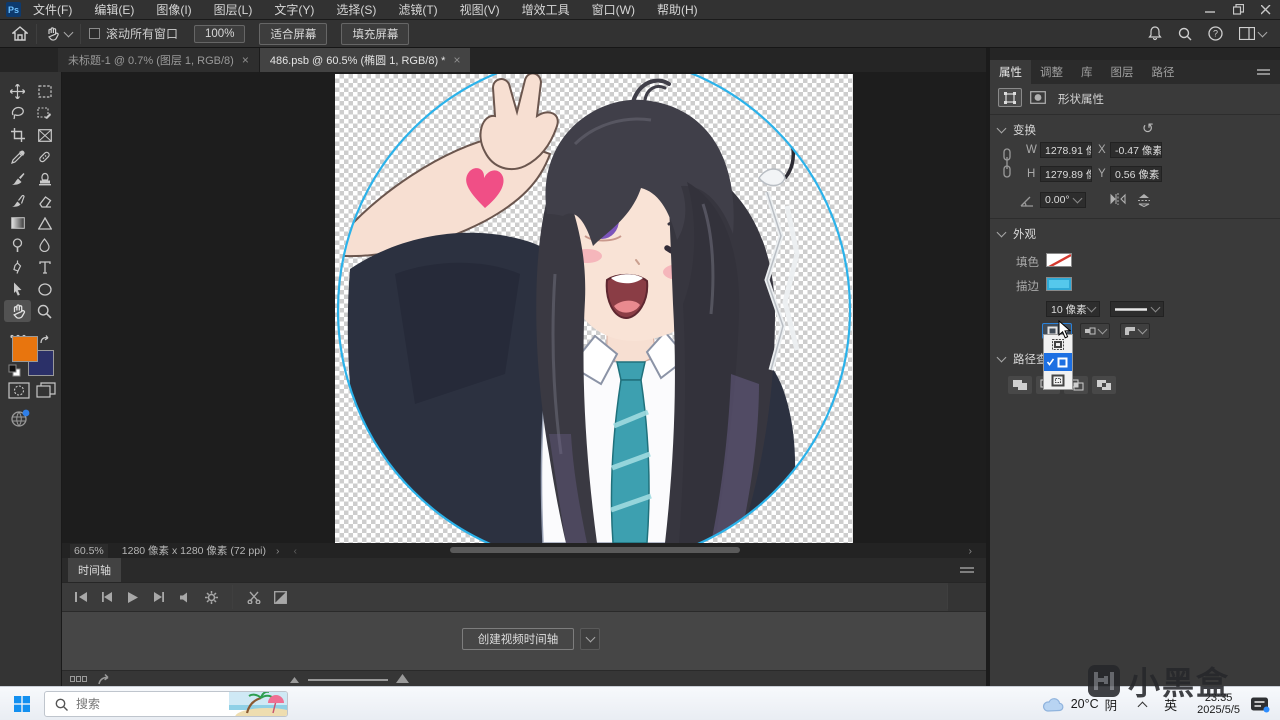  I want to click on flip-vertical-icon, so click(1144, 199).